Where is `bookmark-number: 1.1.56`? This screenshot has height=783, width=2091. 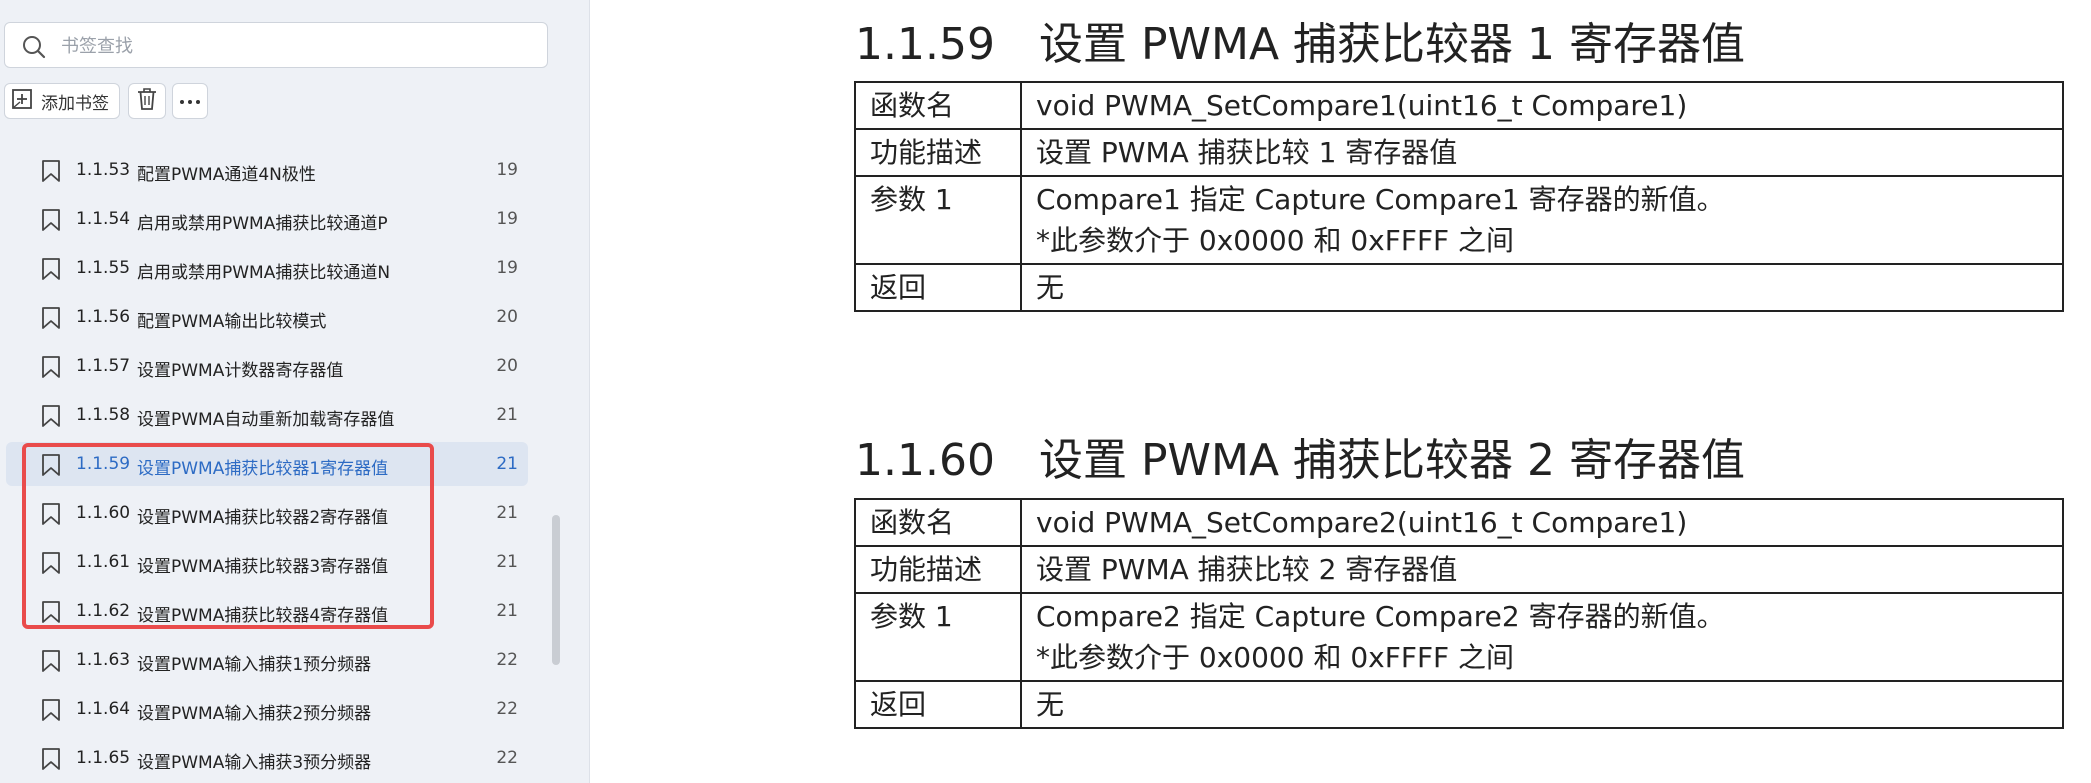 bookmark-number: 1.1.56 is located at coordinates (103, 317).